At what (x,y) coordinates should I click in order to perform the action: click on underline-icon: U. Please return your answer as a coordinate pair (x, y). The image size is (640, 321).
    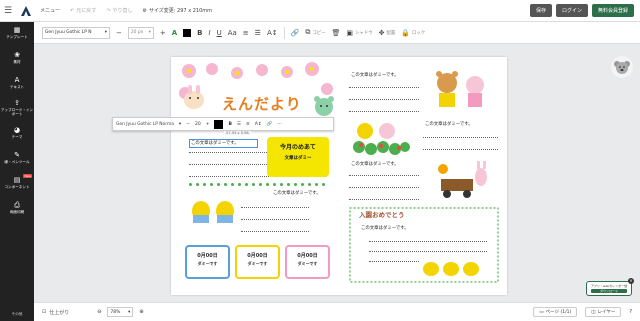
    Looking at the image, I should click on (219, 33).